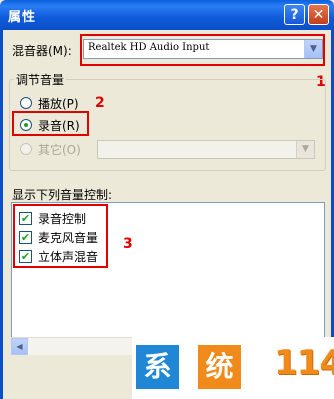 The width and height of the screenshot is (334, 399). What do you see at coordinates (157, 367) in the screenshot?
I see `watermark-char-1: 系` at bounding box center [157, 367].